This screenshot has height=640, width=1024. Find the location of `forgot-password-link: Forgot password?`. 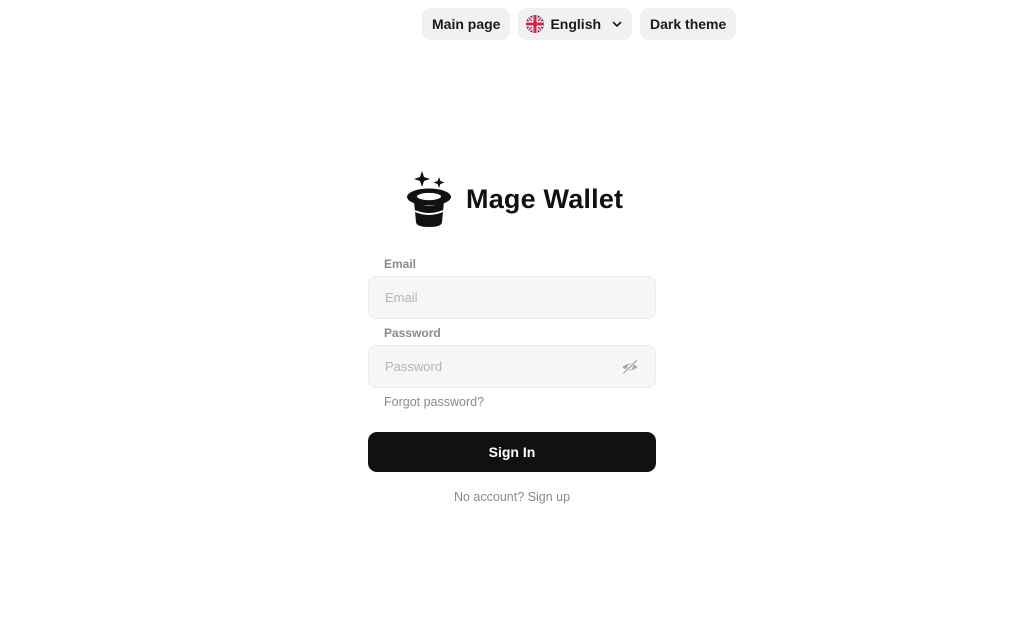

forgot-password-link: Forgot password? is located at coordinates (512, 402).